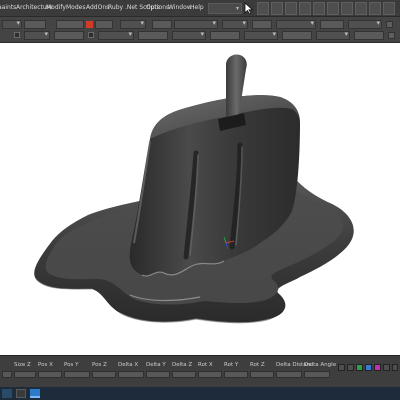 Image resolution: width=400 pixels, height=400 pixels. What do you see at coordinates (156, 365) in the screenshot?
I see `col-label-delta-y: Delta Y` at bounding box center [156, 365].